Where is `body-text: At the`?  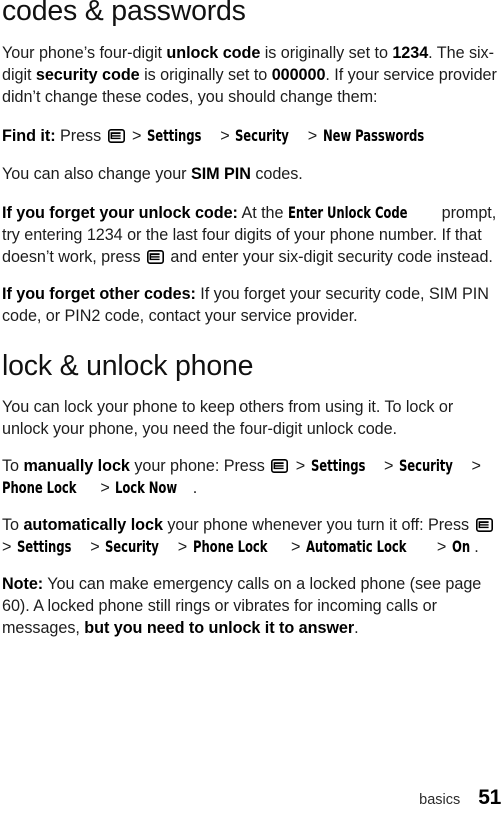 body-text: At the is located at coordinates (262, 212).